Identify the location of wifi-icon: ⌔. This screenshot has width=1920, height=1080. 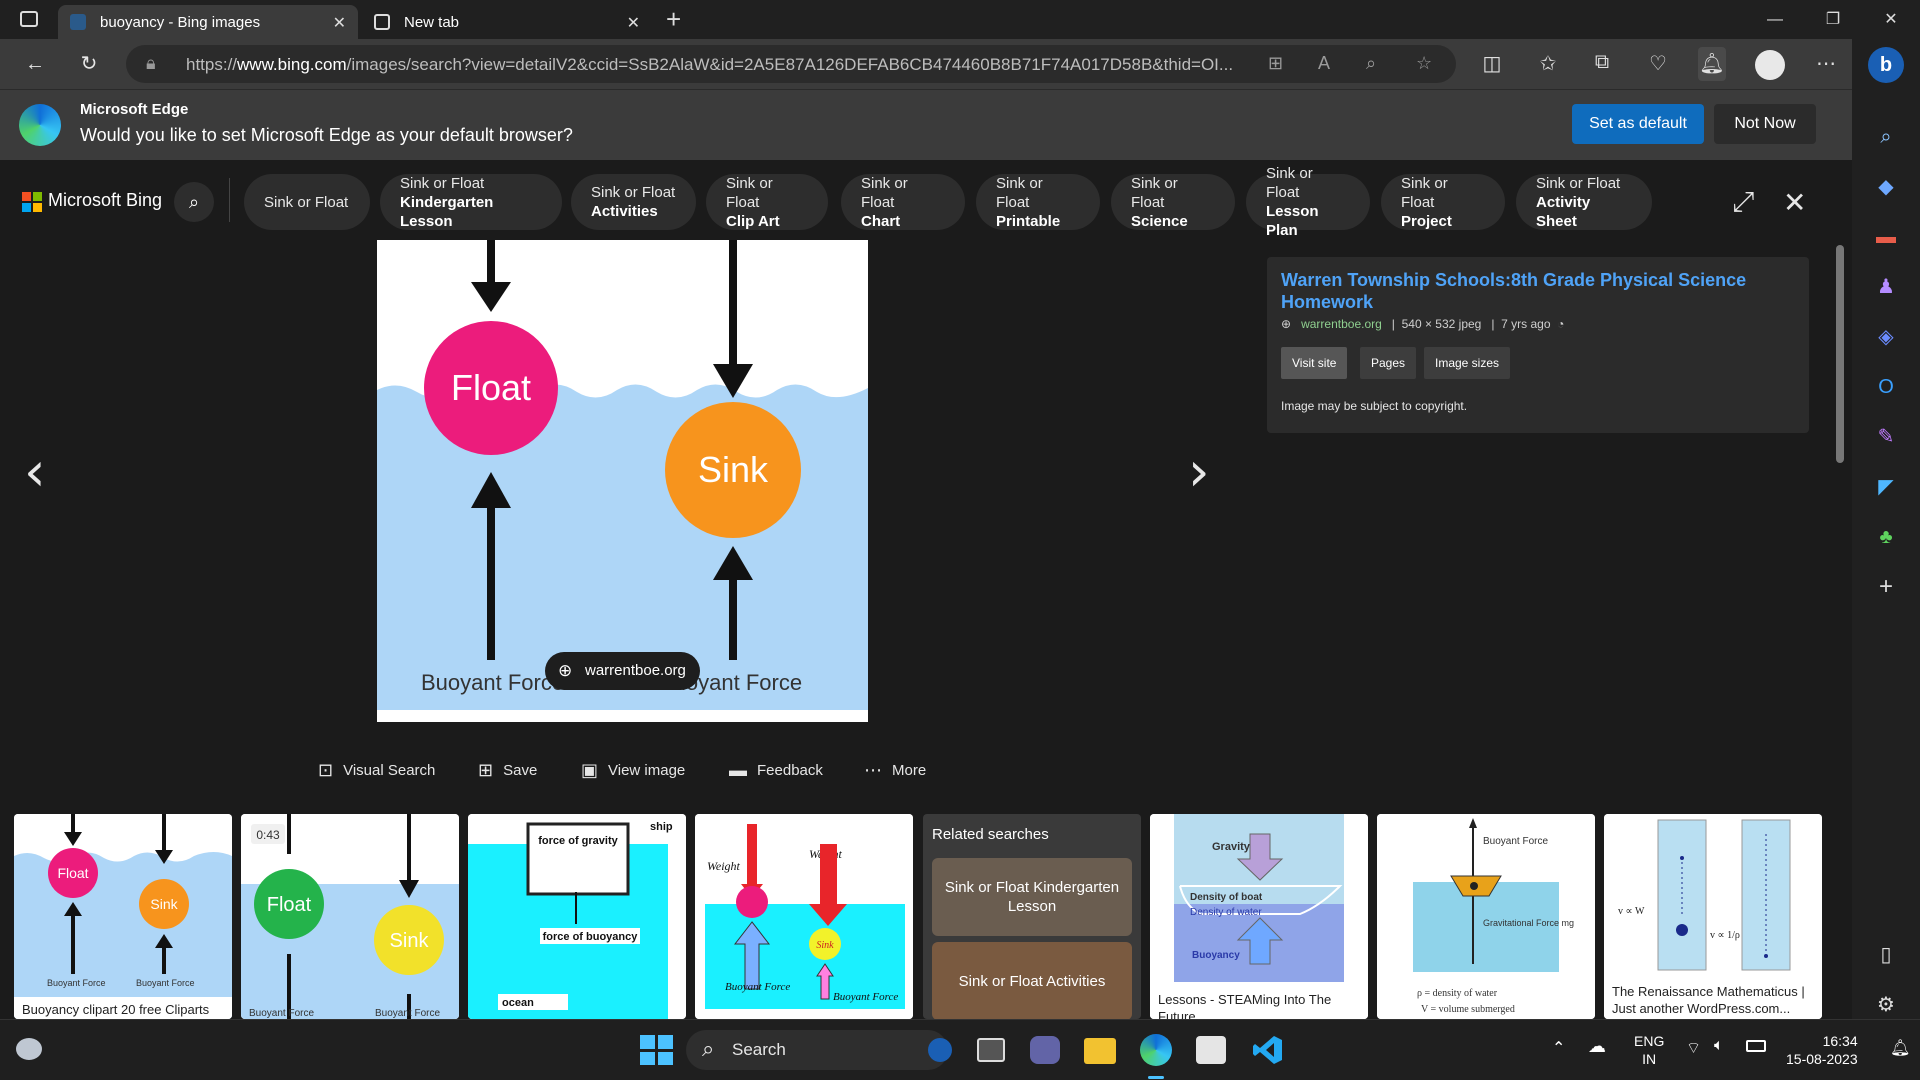
(1693, 1048).